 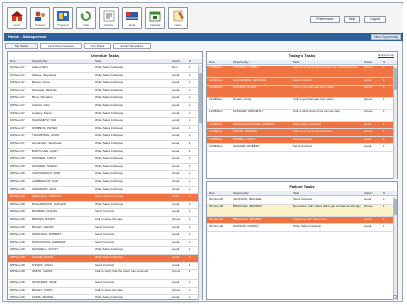 I want to click on table-row: 9/5/Nov-08 MYERS, JOHN Send Contract email 1, so click(x=103, y=267).